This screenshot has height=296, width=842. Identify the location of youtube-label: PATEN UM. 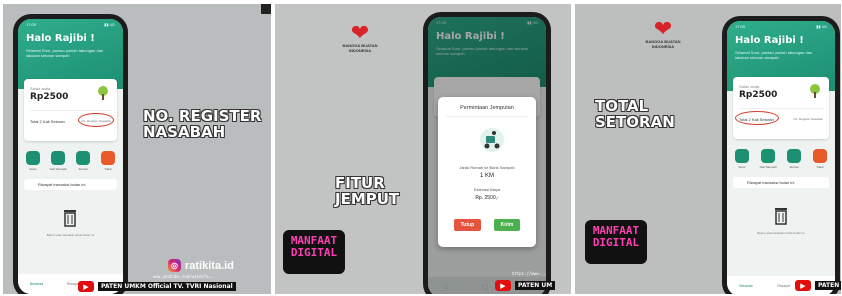
(535, 285).